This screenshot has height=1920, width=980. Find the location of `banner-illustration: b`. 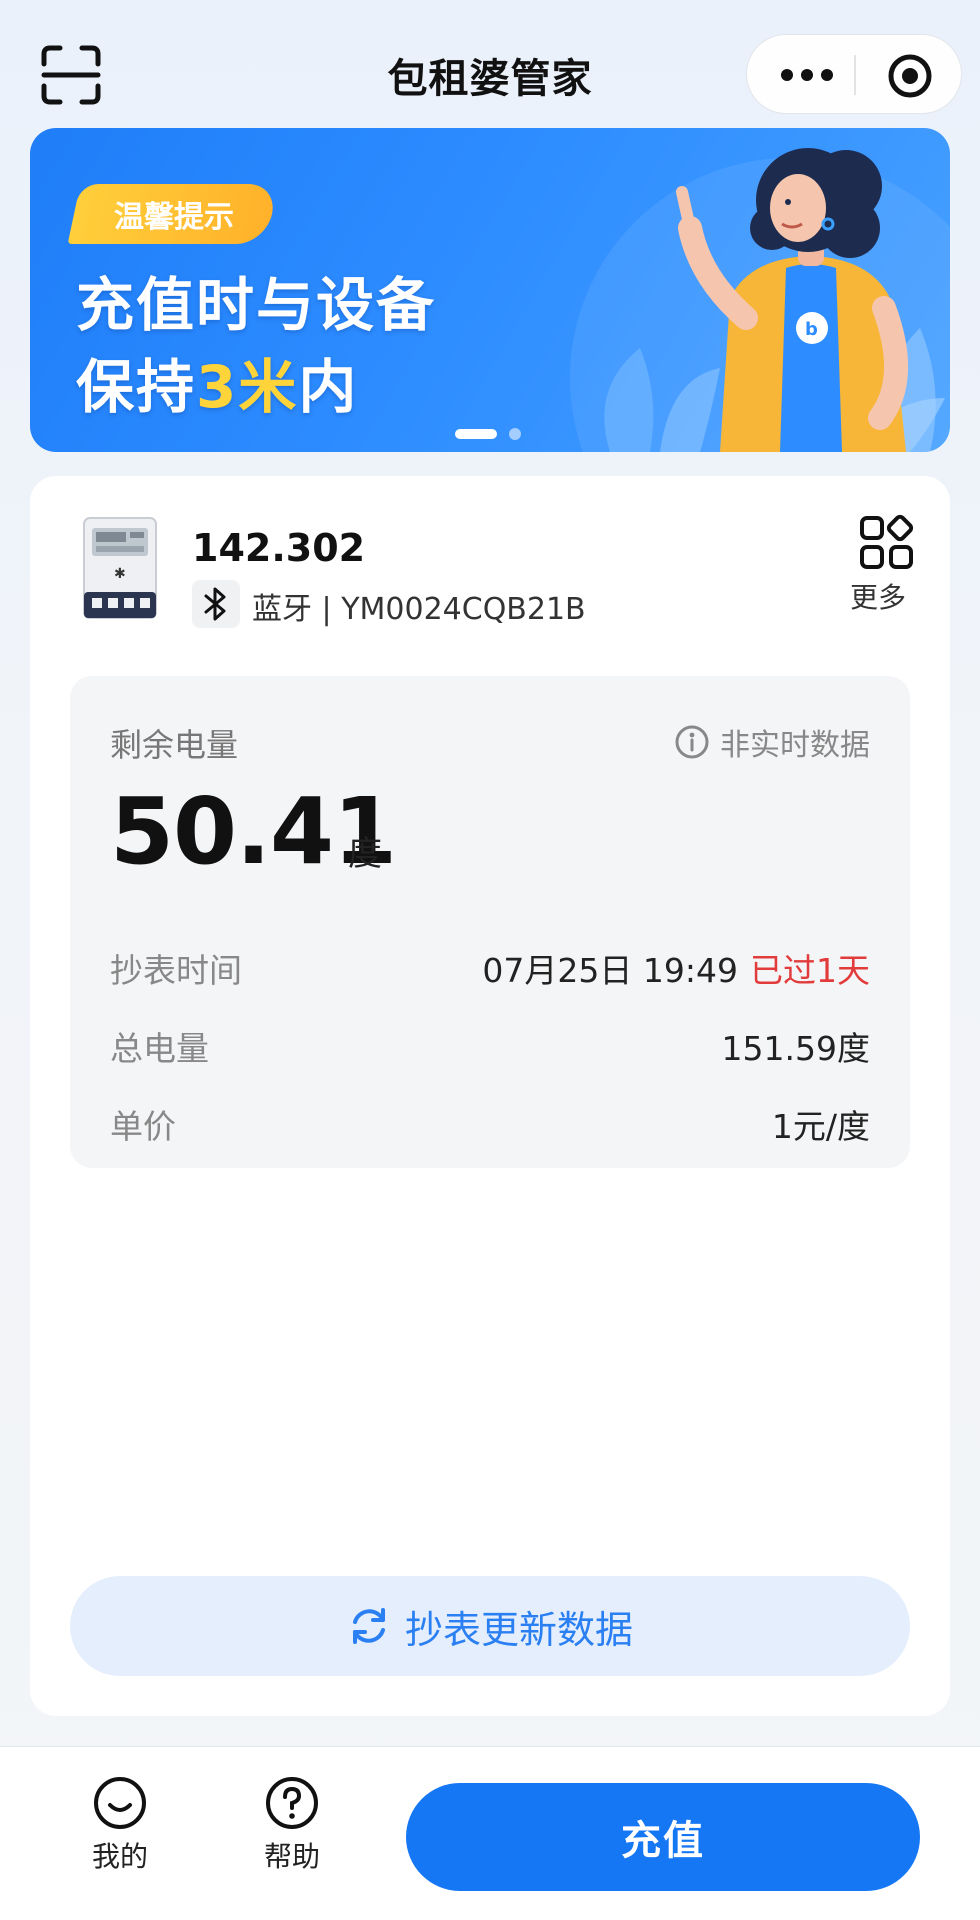

banner-illustration: b is located at coordinates (750, 290).